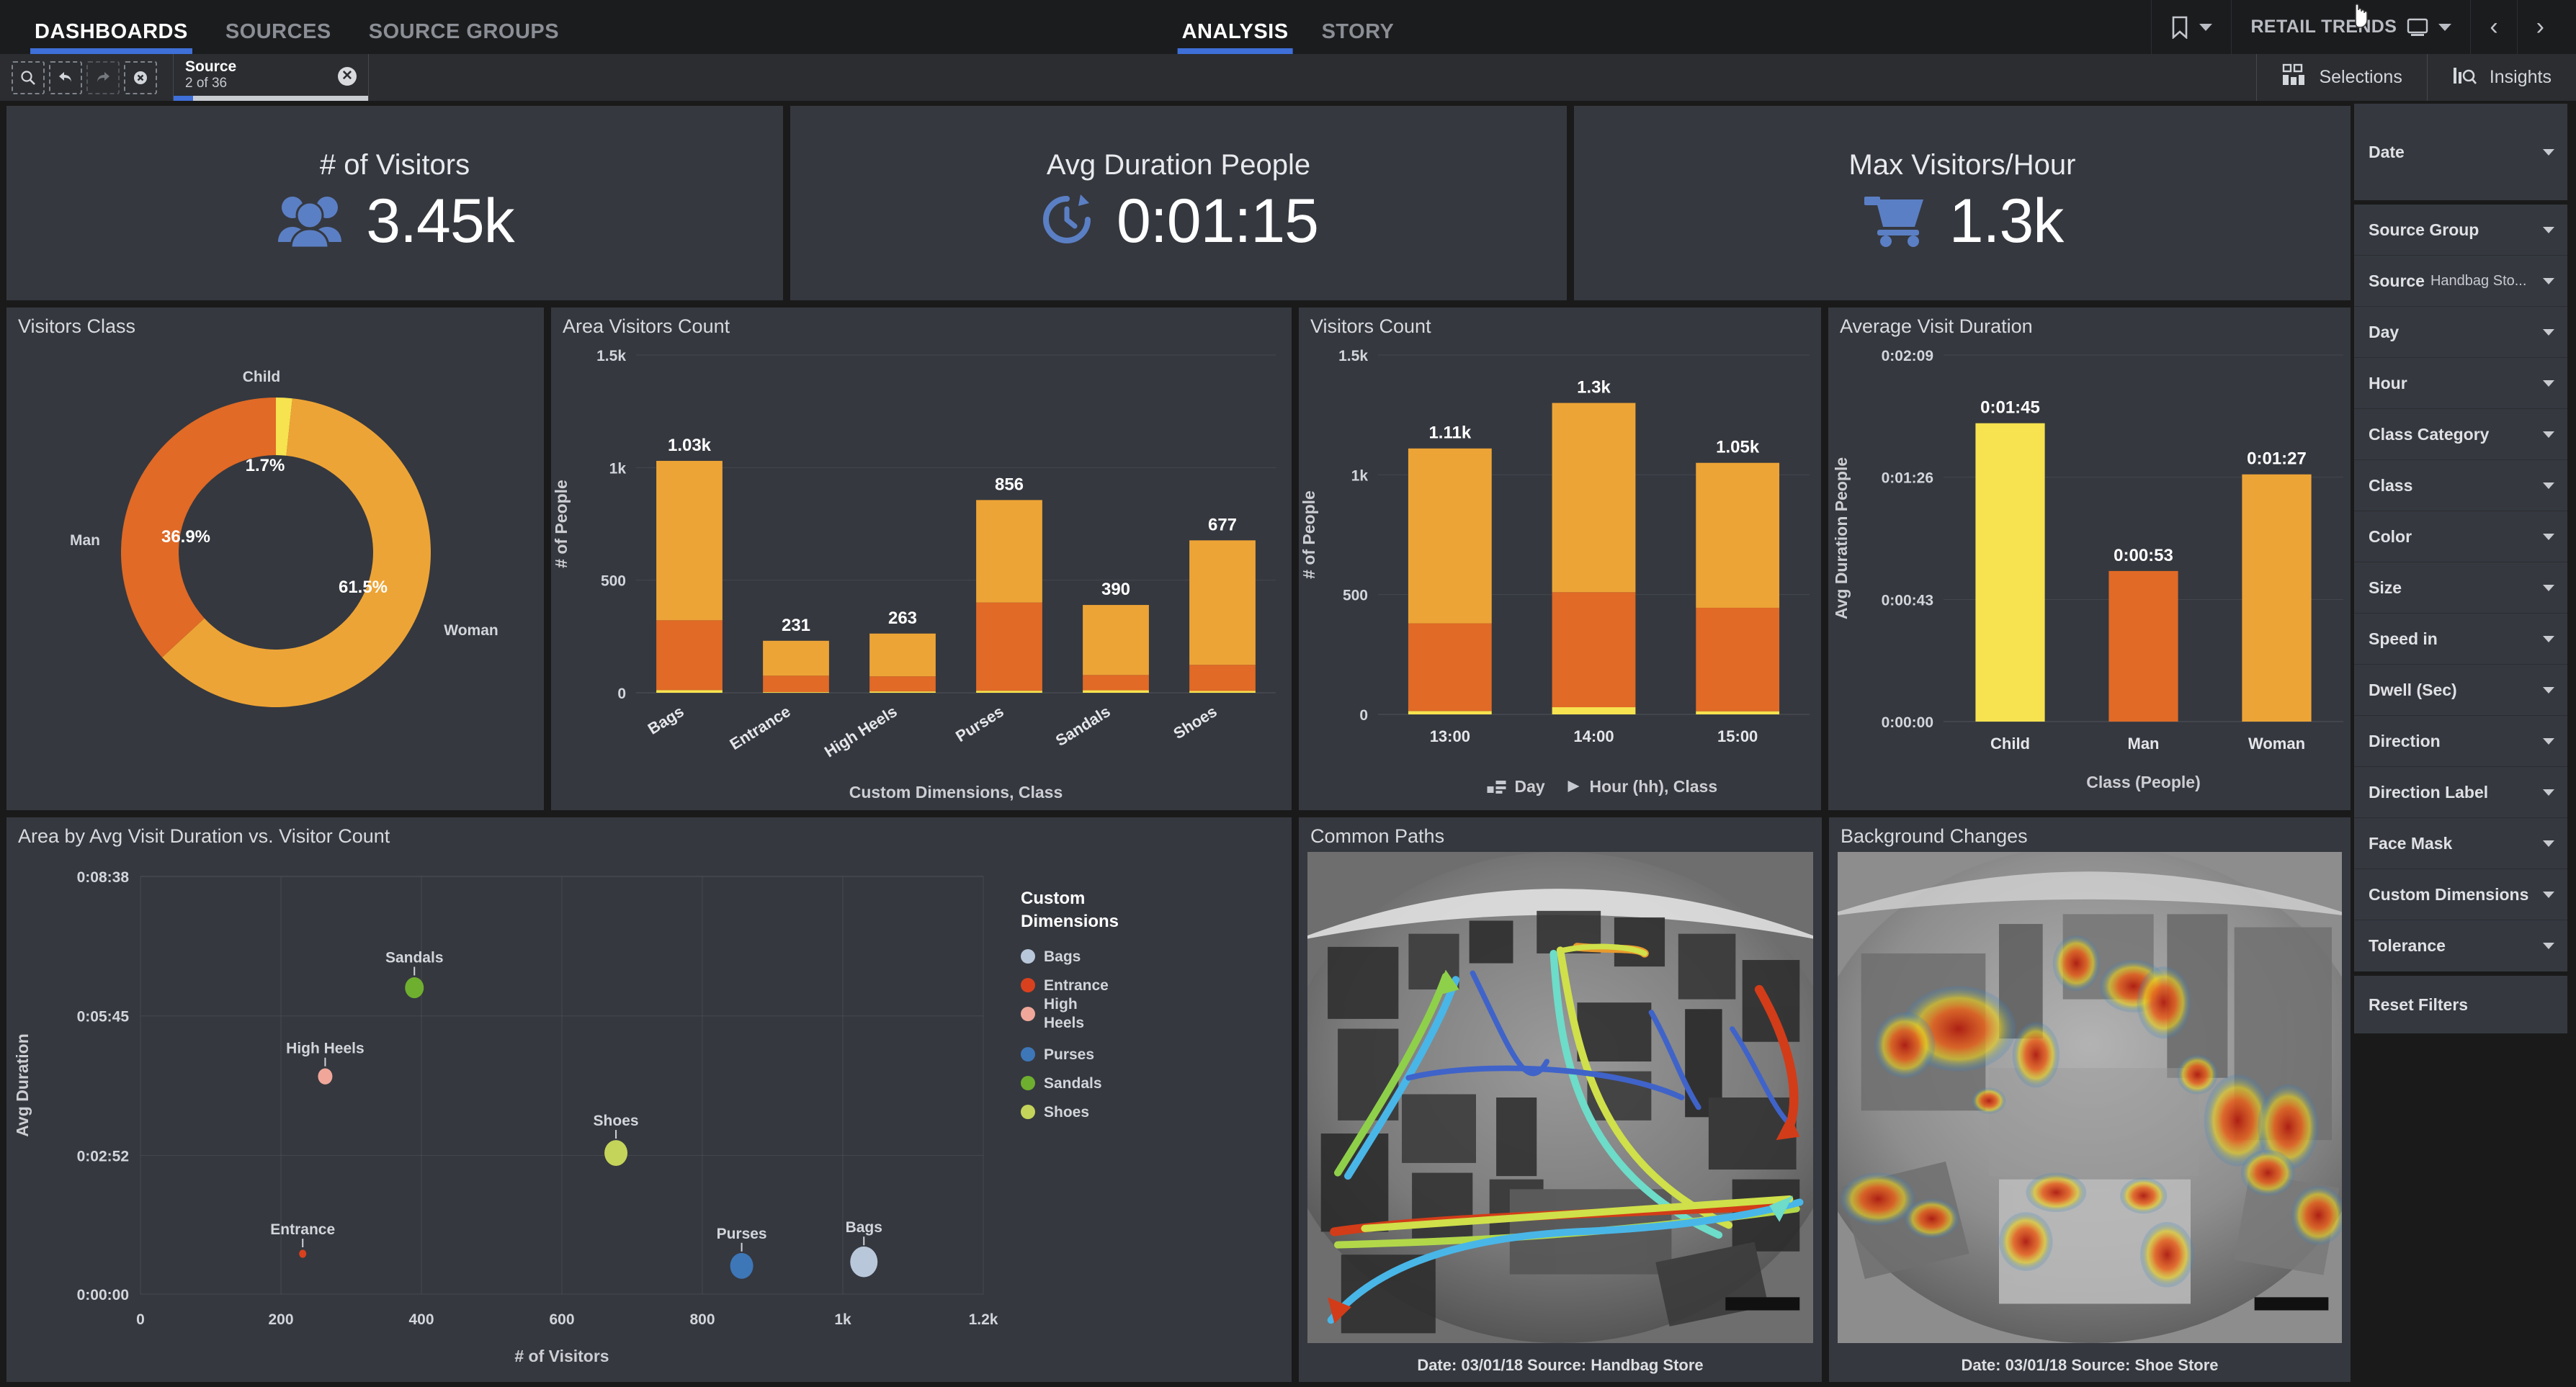  Describe the element at coordinates (395, 203) in the screenshot. I see `kpi-visitors: # of Visitors 3.45k` at that location.